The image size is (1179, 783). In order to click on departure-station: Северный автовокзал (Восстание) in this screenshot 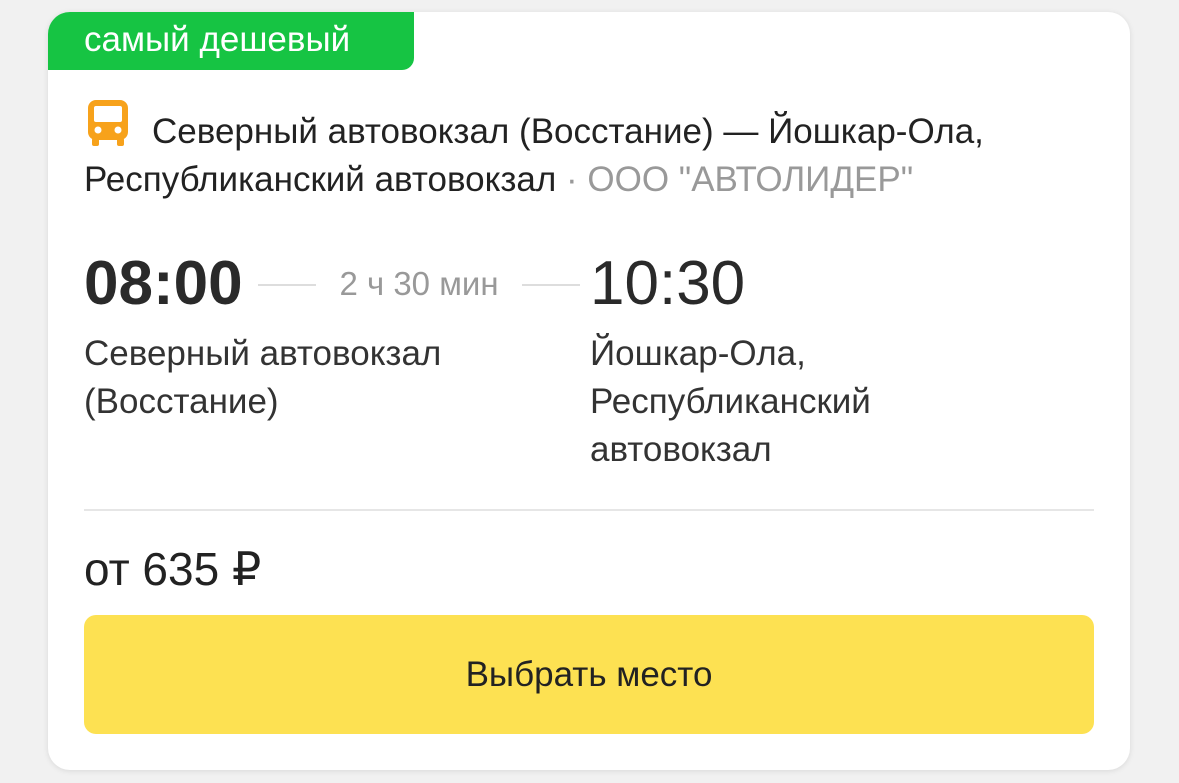, I will do `click(263, 377)`.